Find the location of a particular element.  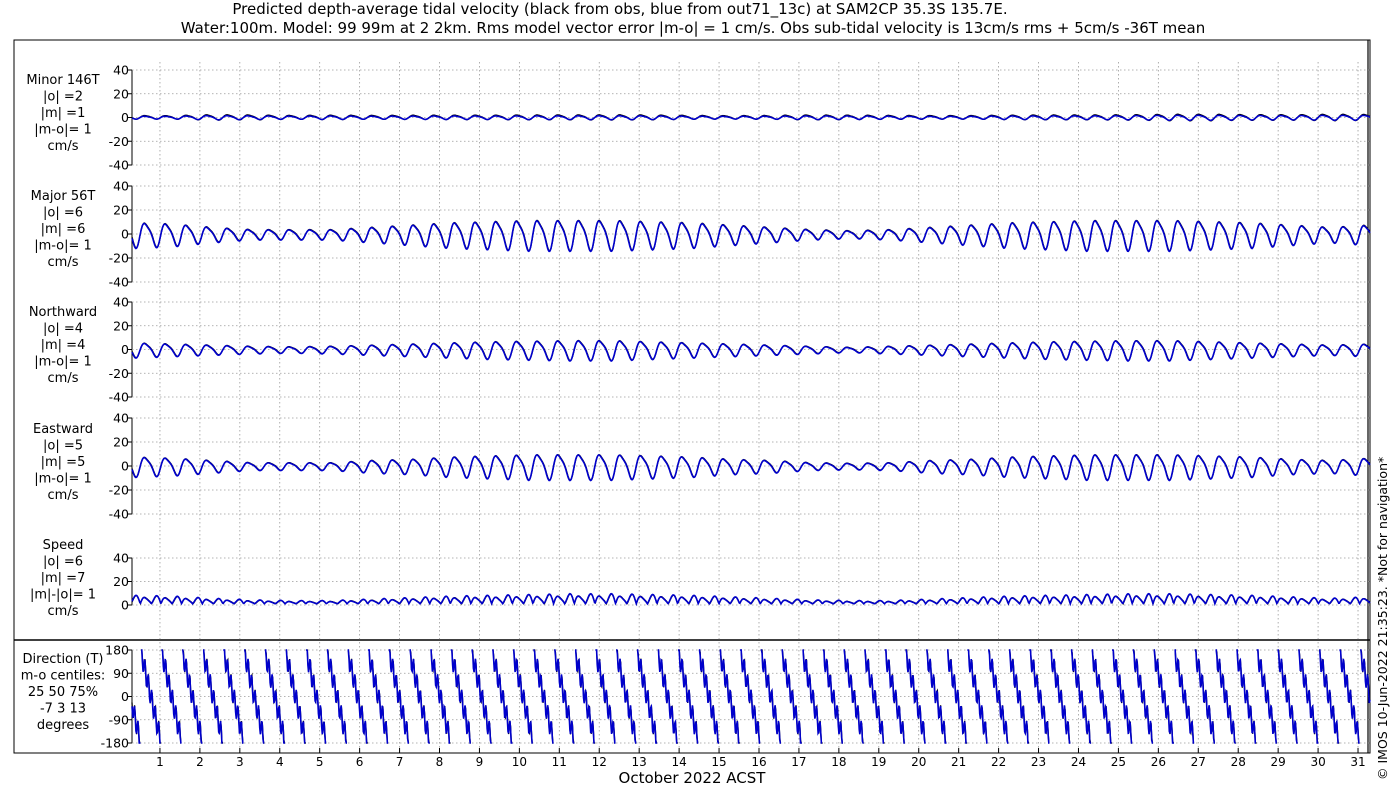

minor-y-tick-label: 20 is located at coordinates (121, 93).